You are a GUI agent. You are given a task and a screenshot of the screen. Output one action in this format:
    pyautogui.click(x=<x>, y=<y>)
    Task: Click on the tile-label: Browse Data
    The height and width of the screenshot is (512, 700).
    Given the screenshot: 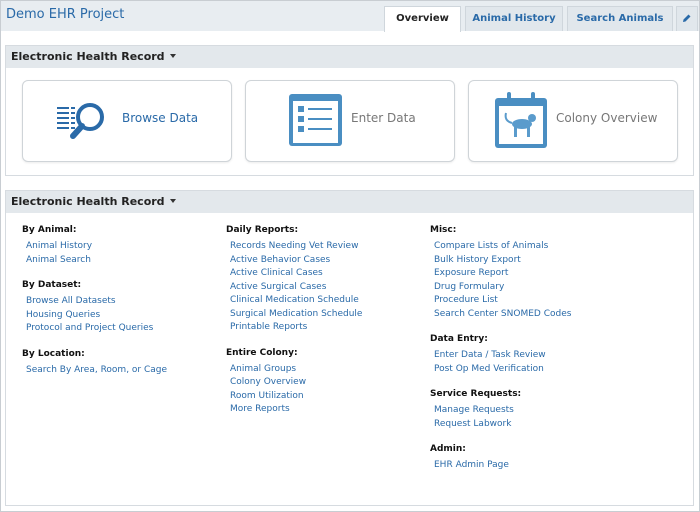 What is the action you would take?
    pyautogui.click(x=160, y=118)
    